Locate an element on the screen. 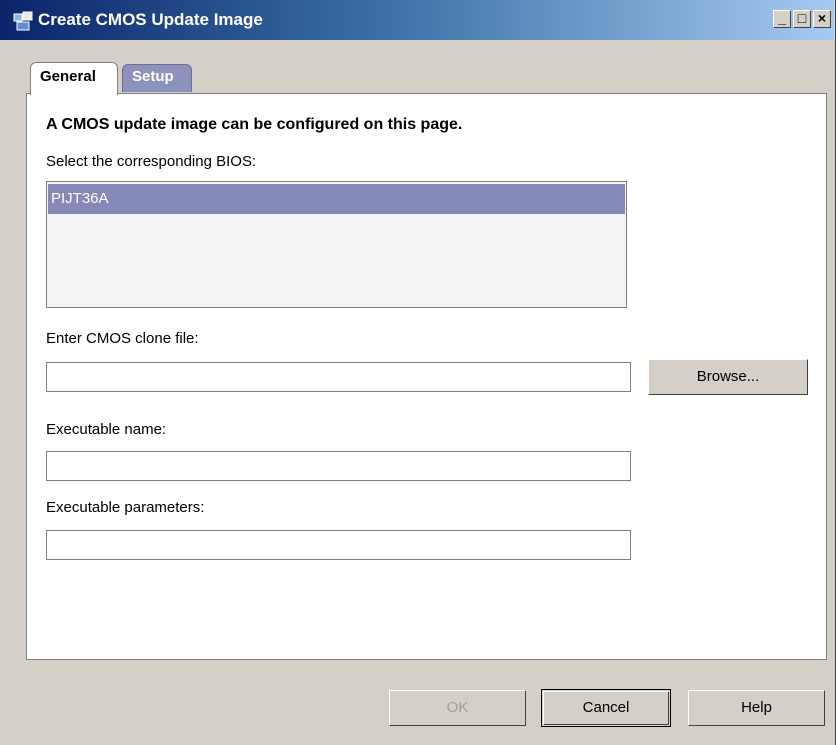 This screenshot has width=836, height=745. maximize-icon: □ is located at coordinates (802, 18).